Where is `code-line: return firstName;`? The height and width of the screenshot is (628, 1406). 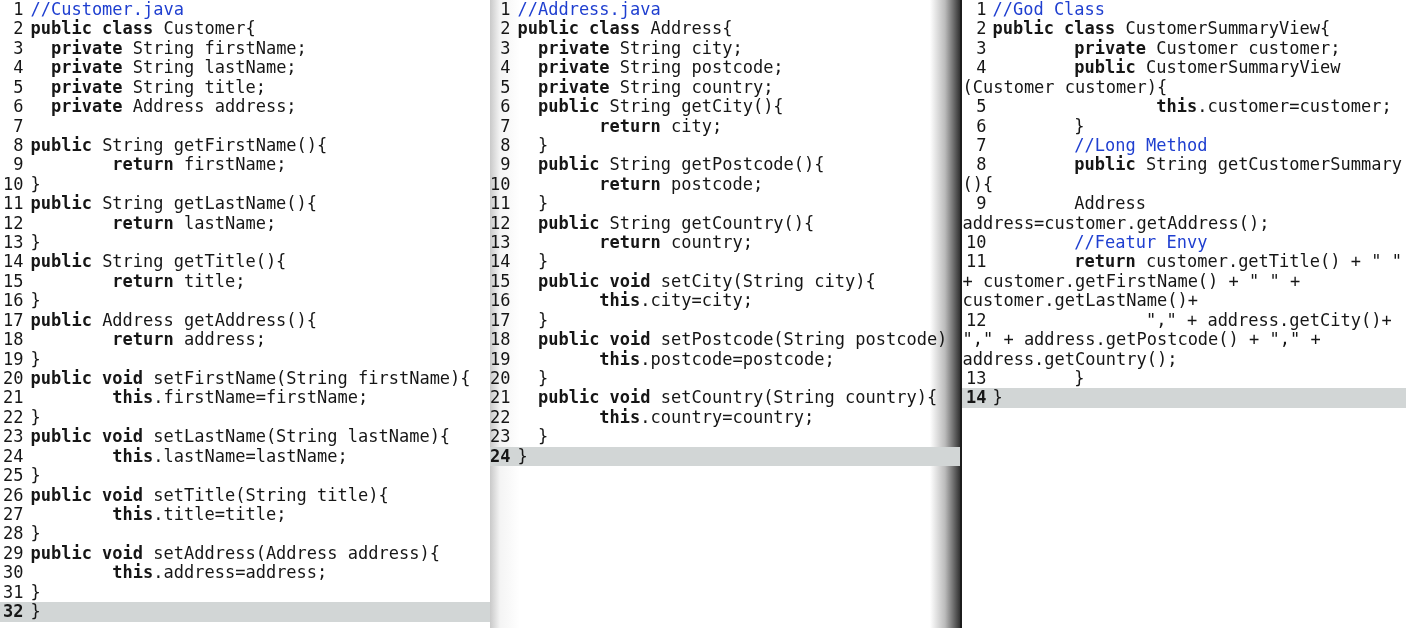
code-line: return firstName; is located at coordinates (199, 165).